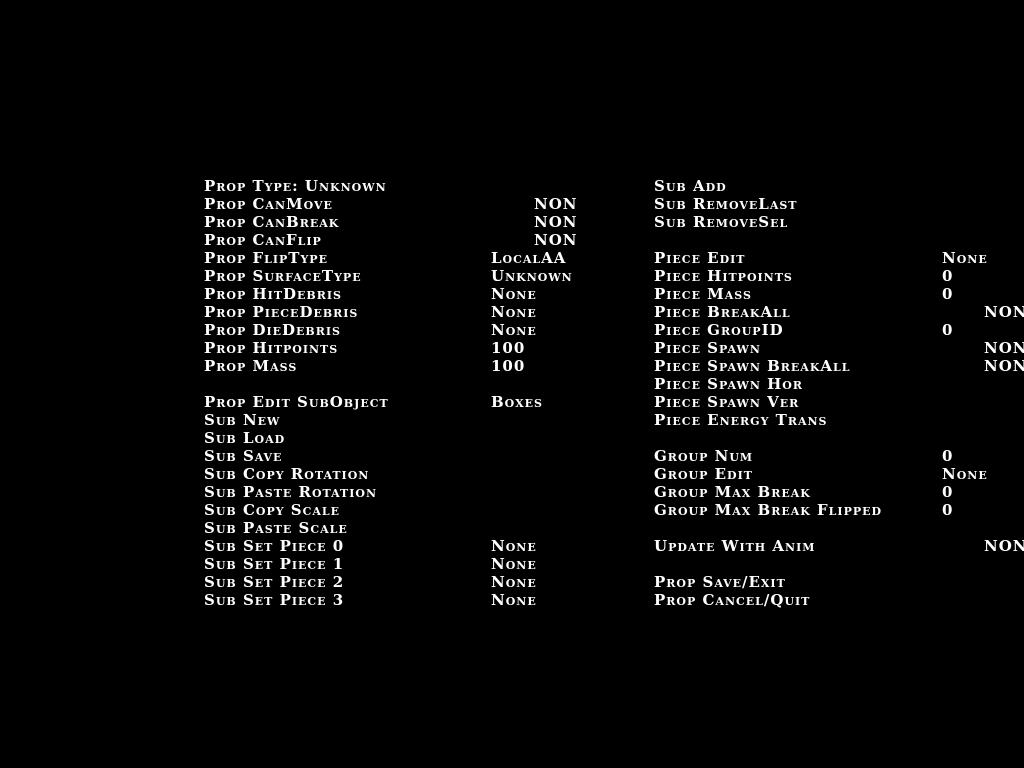 This screenshot has width=1024, height=768. I want to click on piece-energy-trans-item: Piece Energy Trans, so click(741, 420).